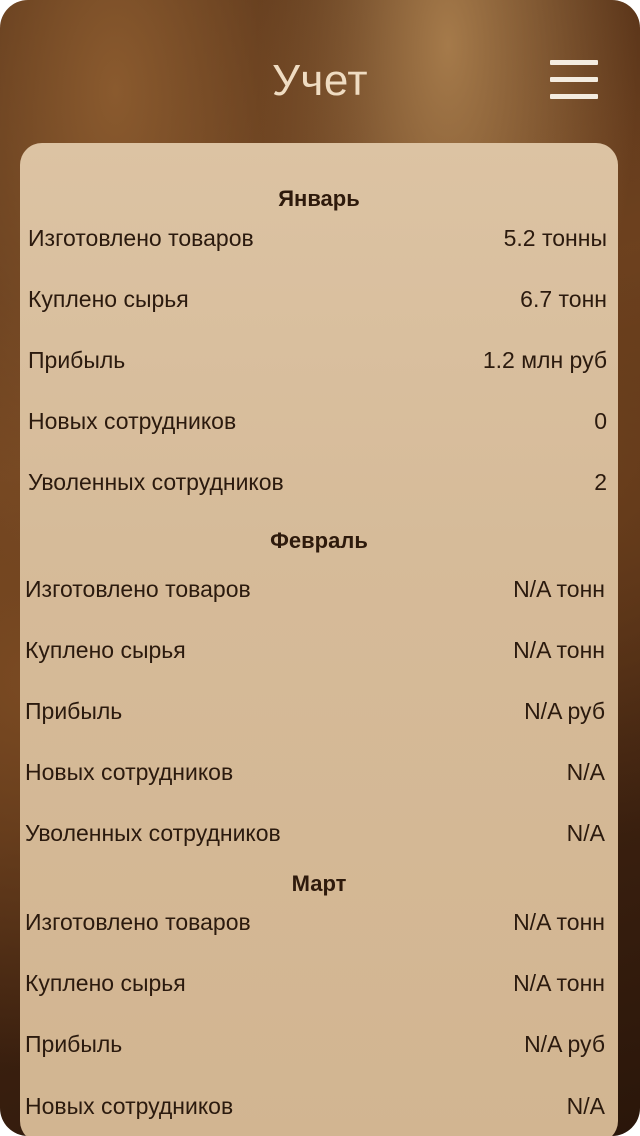  Describe the element at coordinates (600, 482) in the screenshot. I see `row-value: 2` at that location.